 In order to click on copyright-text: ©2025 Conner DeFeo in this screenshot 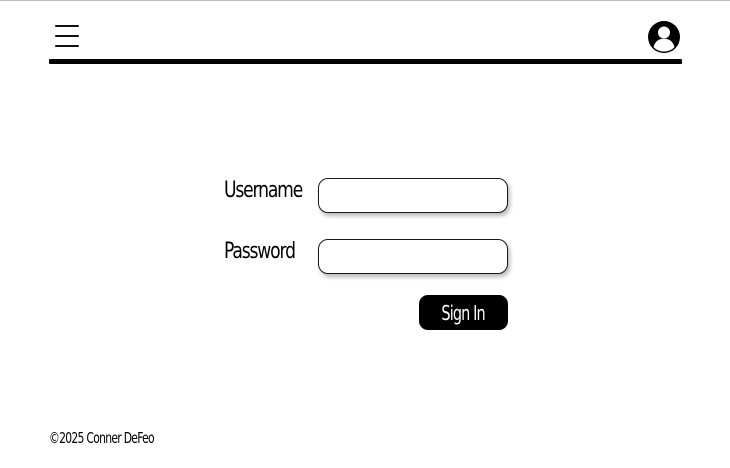, I will do `click(102, 438)`.